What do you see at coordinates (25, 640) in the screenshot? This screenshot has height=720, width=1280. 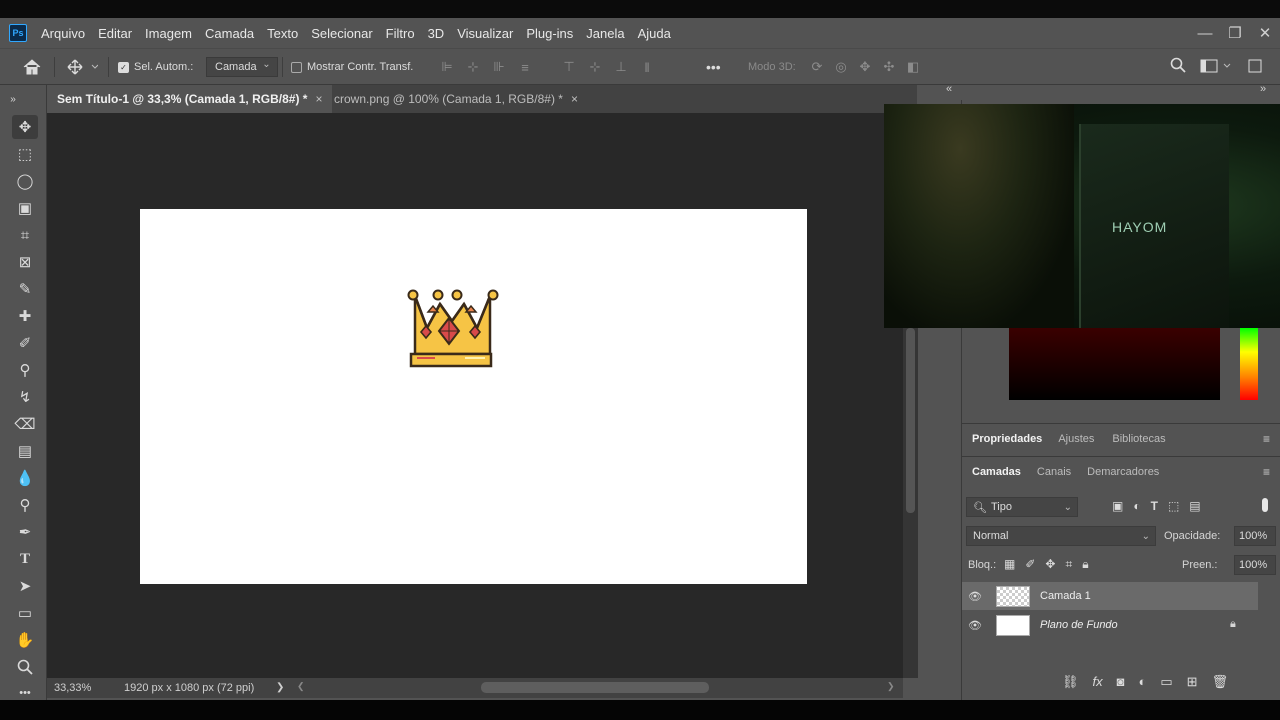 I see `hand-tool-icon: ✋` at bounding box center [25, 640].